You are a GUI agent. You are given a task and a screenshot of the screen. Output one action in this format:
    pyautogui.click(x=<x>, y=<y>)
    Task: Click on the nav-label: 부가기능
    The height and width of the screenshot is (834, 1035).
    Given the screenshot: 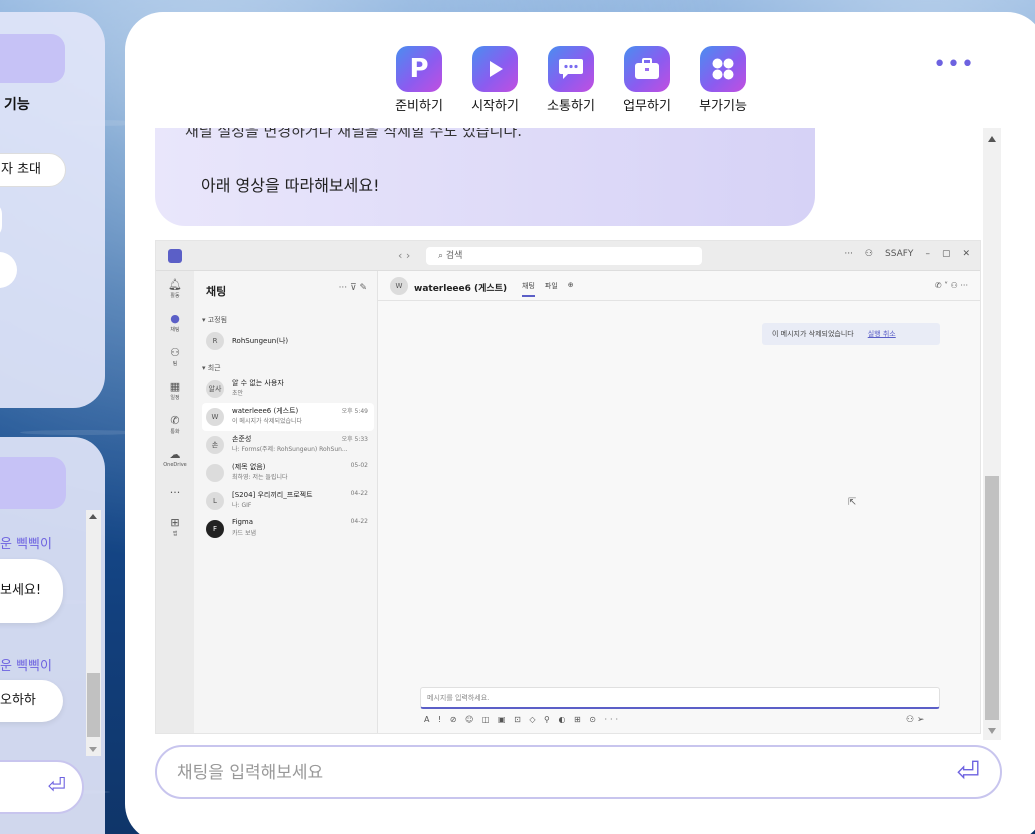 What is the action you would take?
    pyautogui.click(x=723, y=106)
    